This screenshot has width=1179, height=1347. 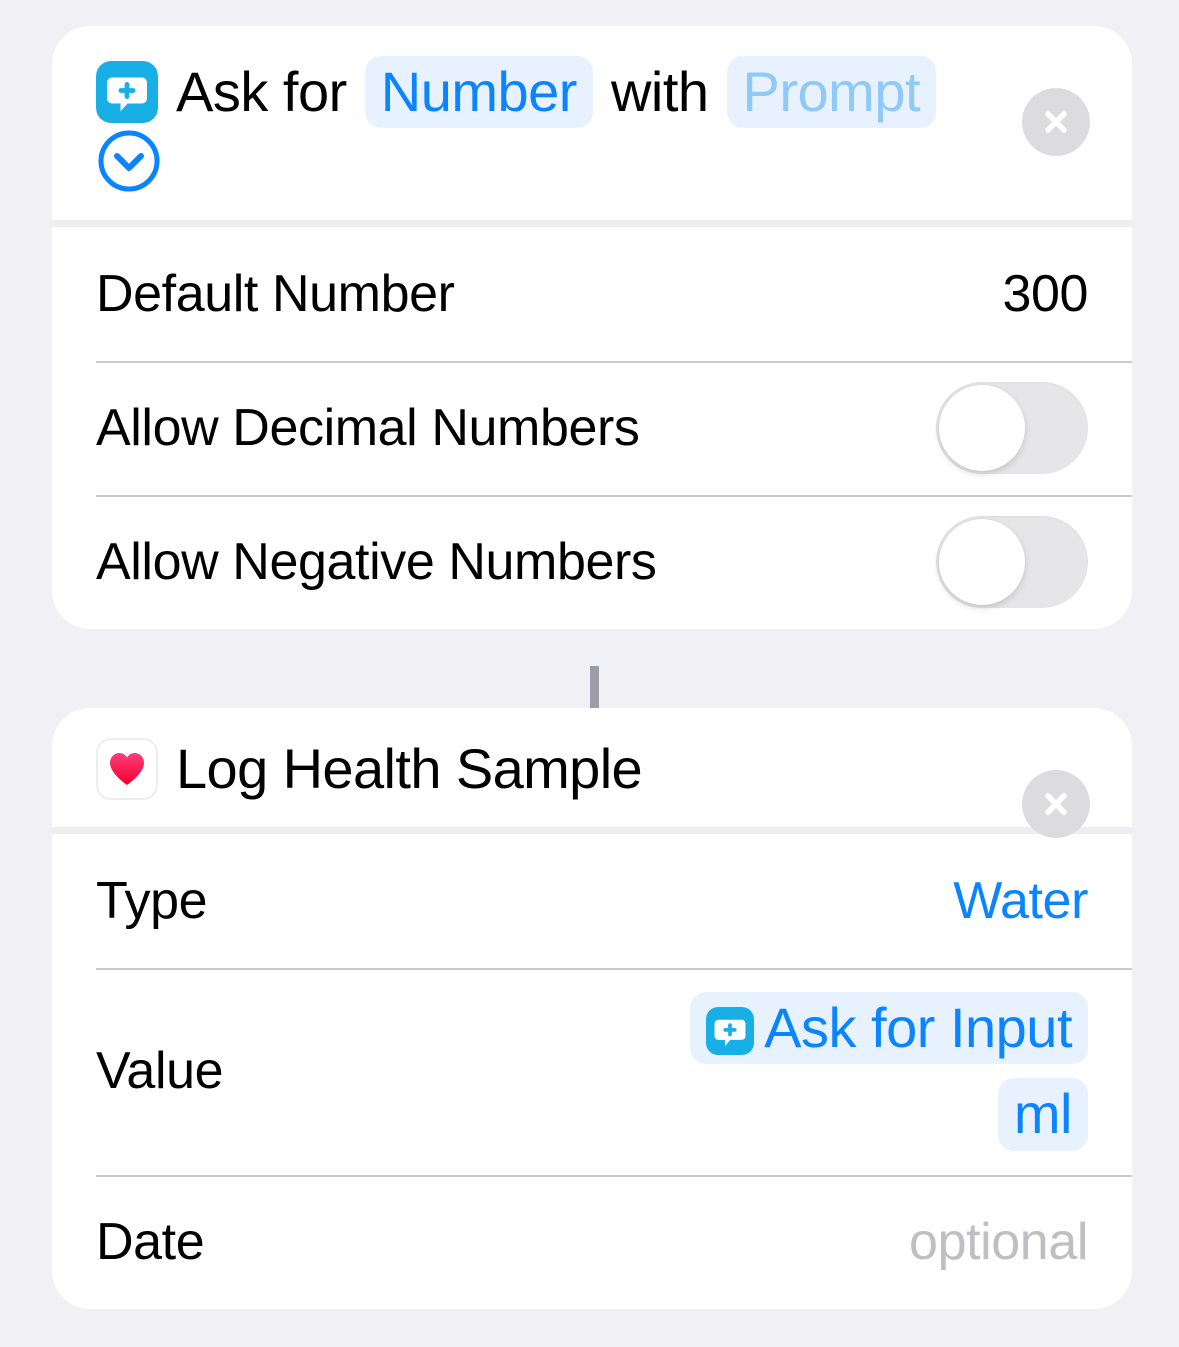 What do you see at coordinates (376, 562) in the screenshot?
I see `row-label-allow-negative-numbers: Allow Negative Numbers` at bounding box center [376, 562].